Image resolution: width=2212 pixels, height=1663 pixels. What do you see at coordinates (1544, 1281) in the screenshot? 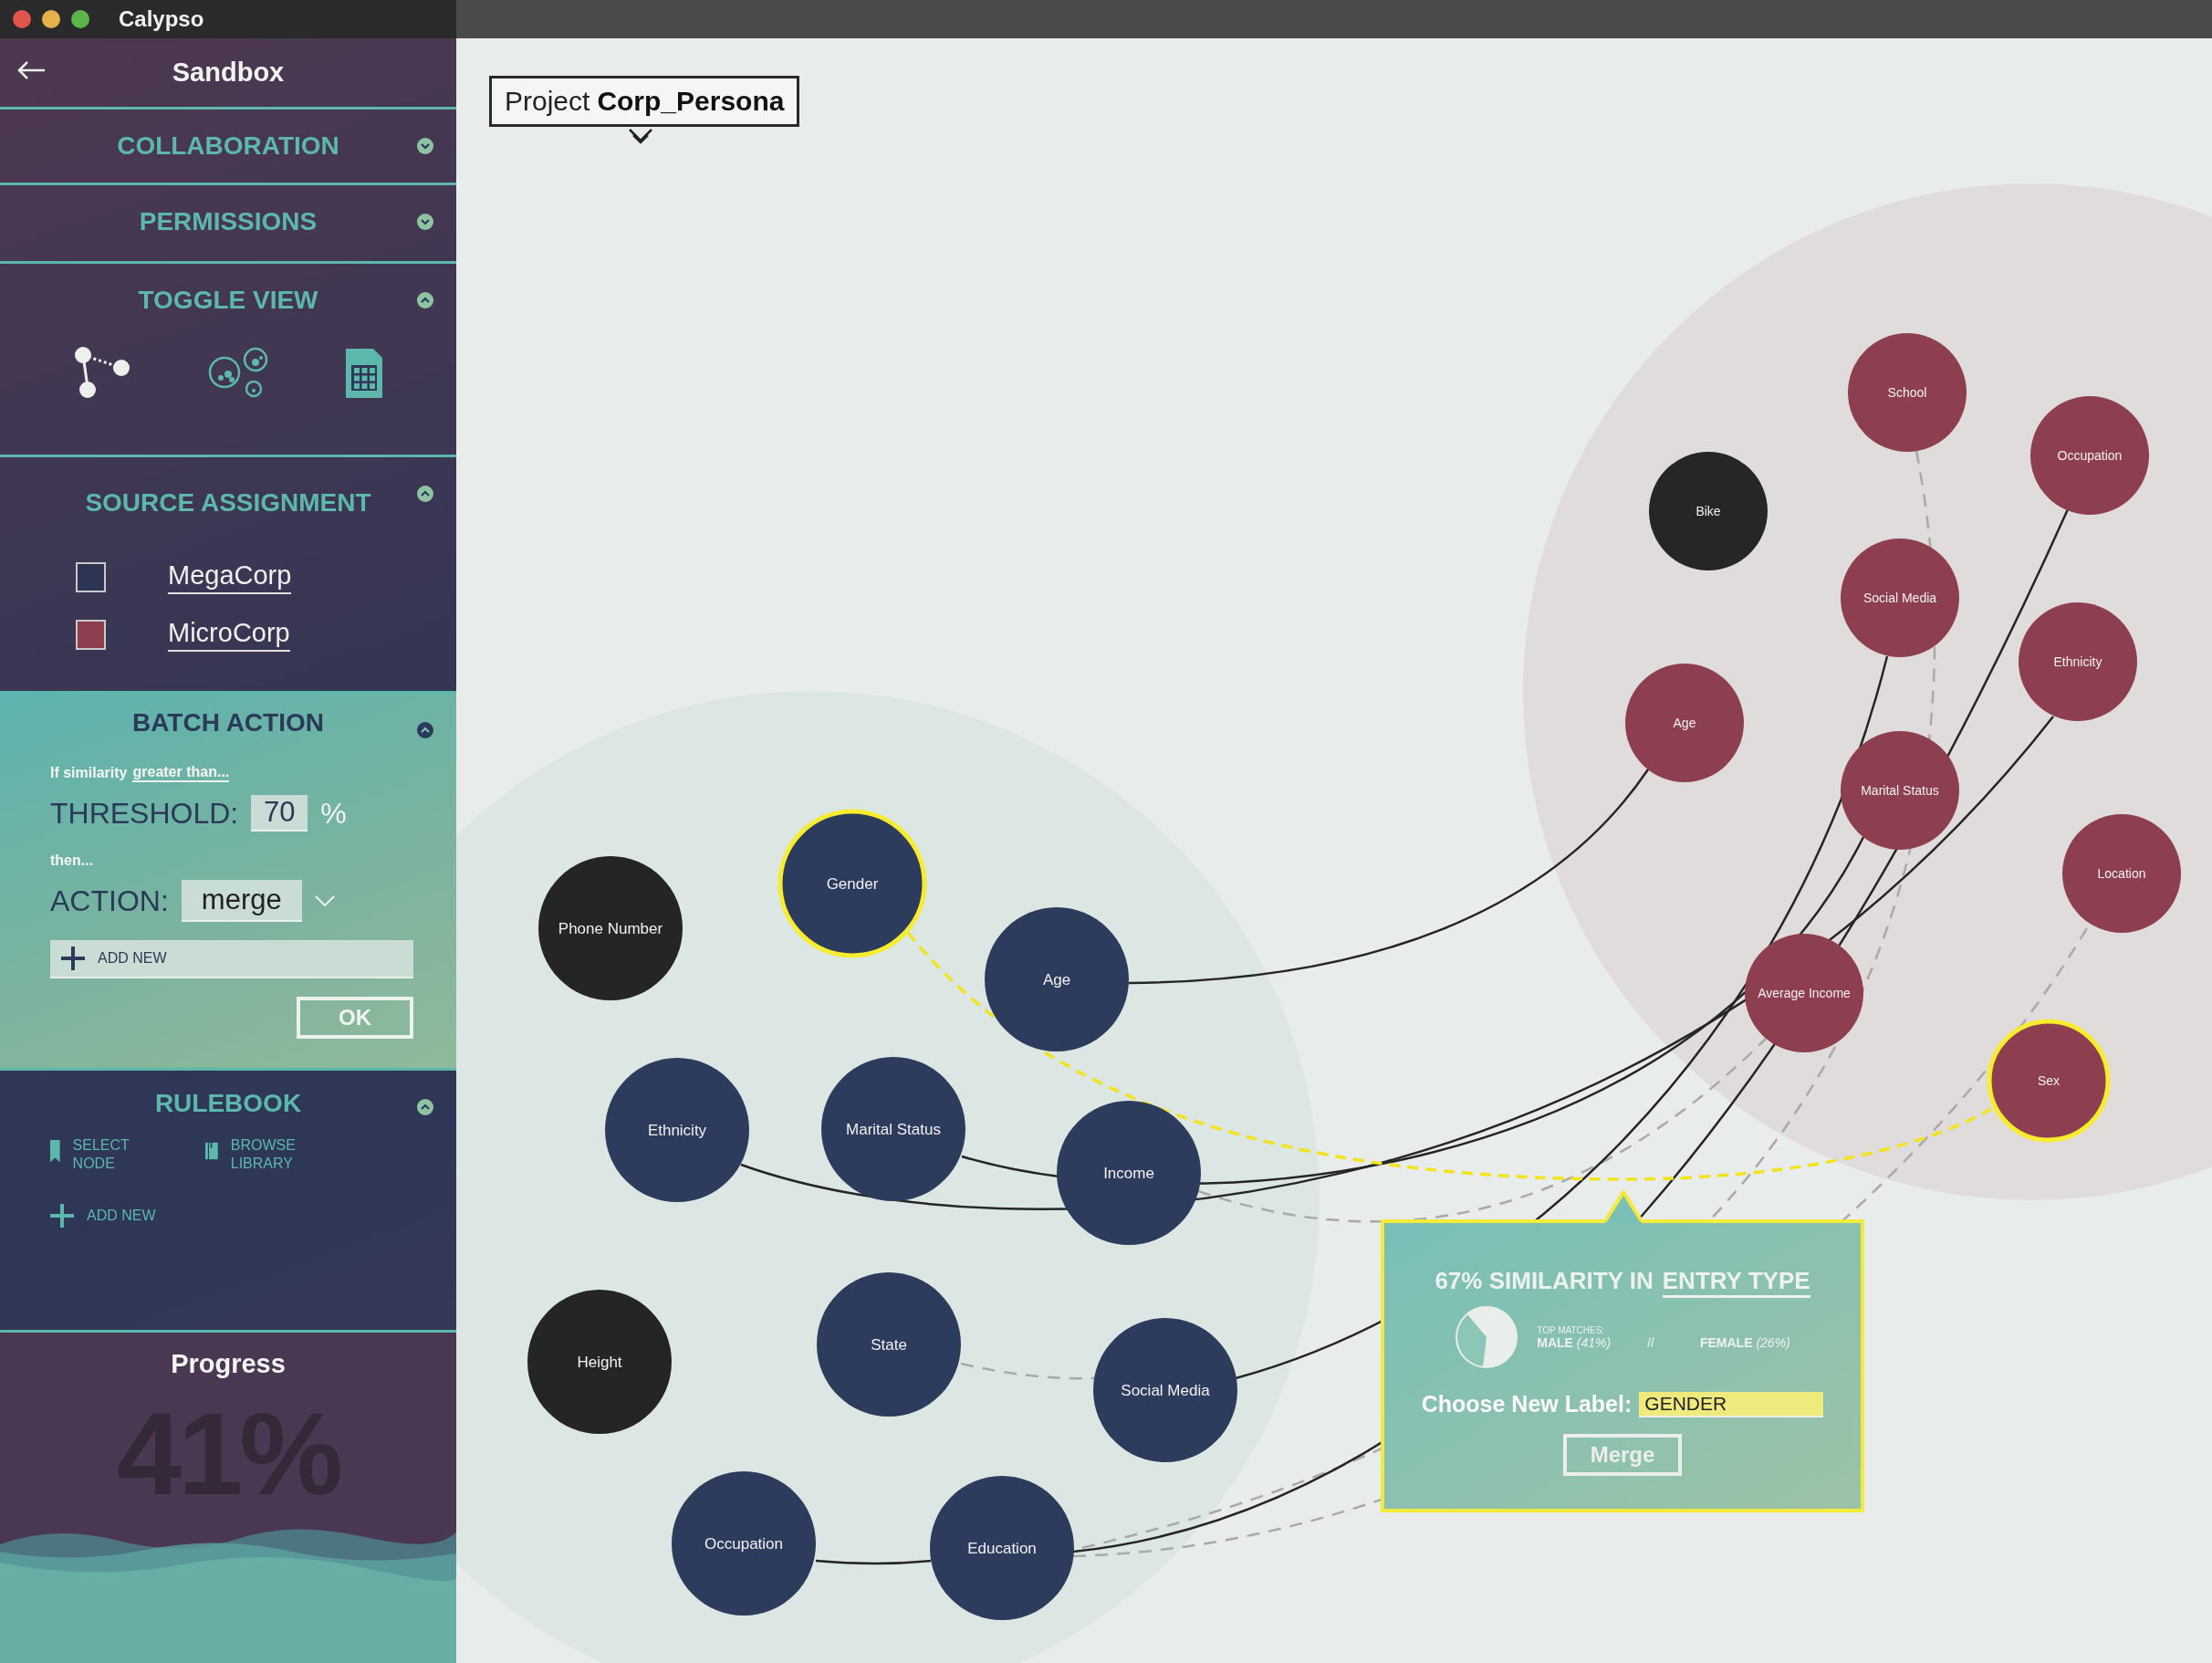
I see `popup-heading: 67% SIMILARITY IN` at bounding box center [1544, 1281].